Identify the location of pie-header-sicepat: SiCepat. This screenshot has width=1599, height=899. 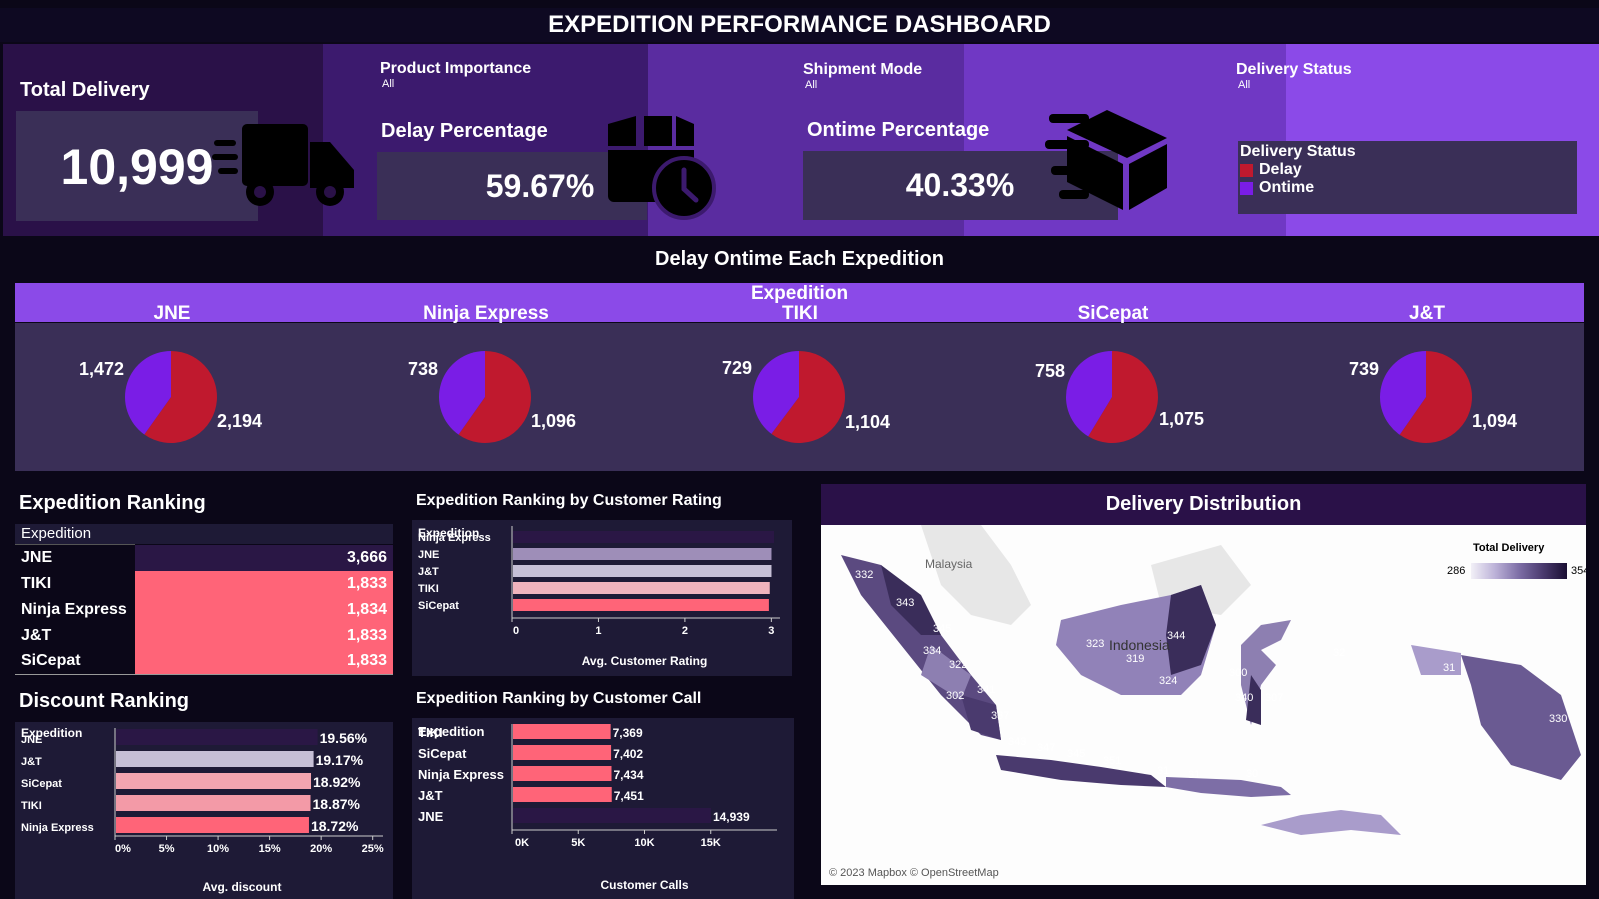
(1113, 313).